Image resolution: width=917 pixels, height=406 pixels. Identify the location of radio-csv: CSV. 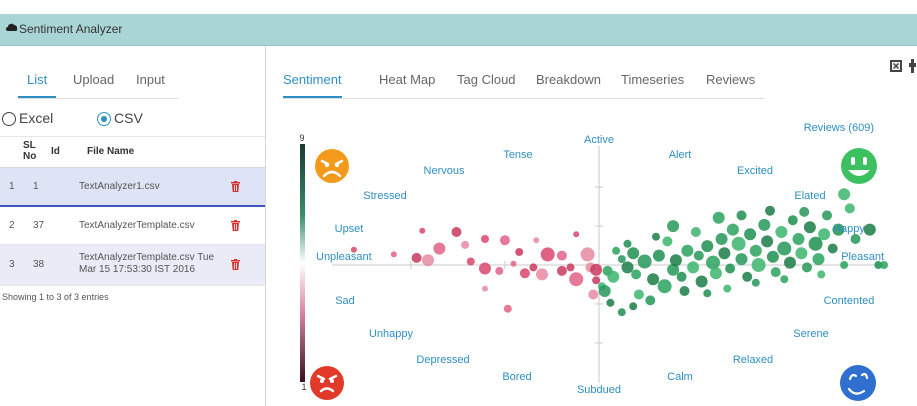
(120, 118).